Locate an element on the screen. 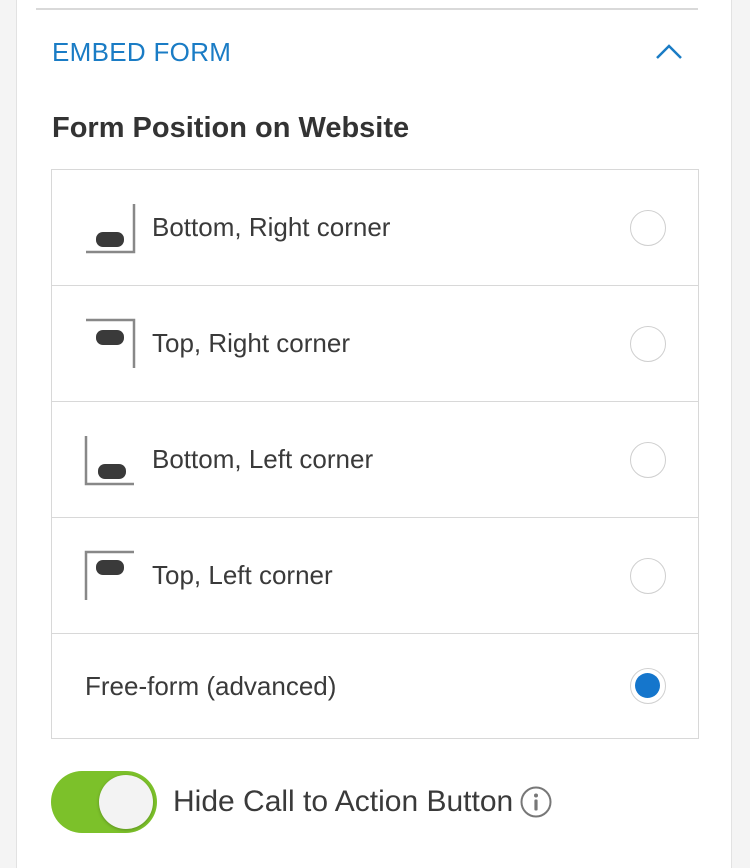  toggle-knob is located at coordinates (126, 802).